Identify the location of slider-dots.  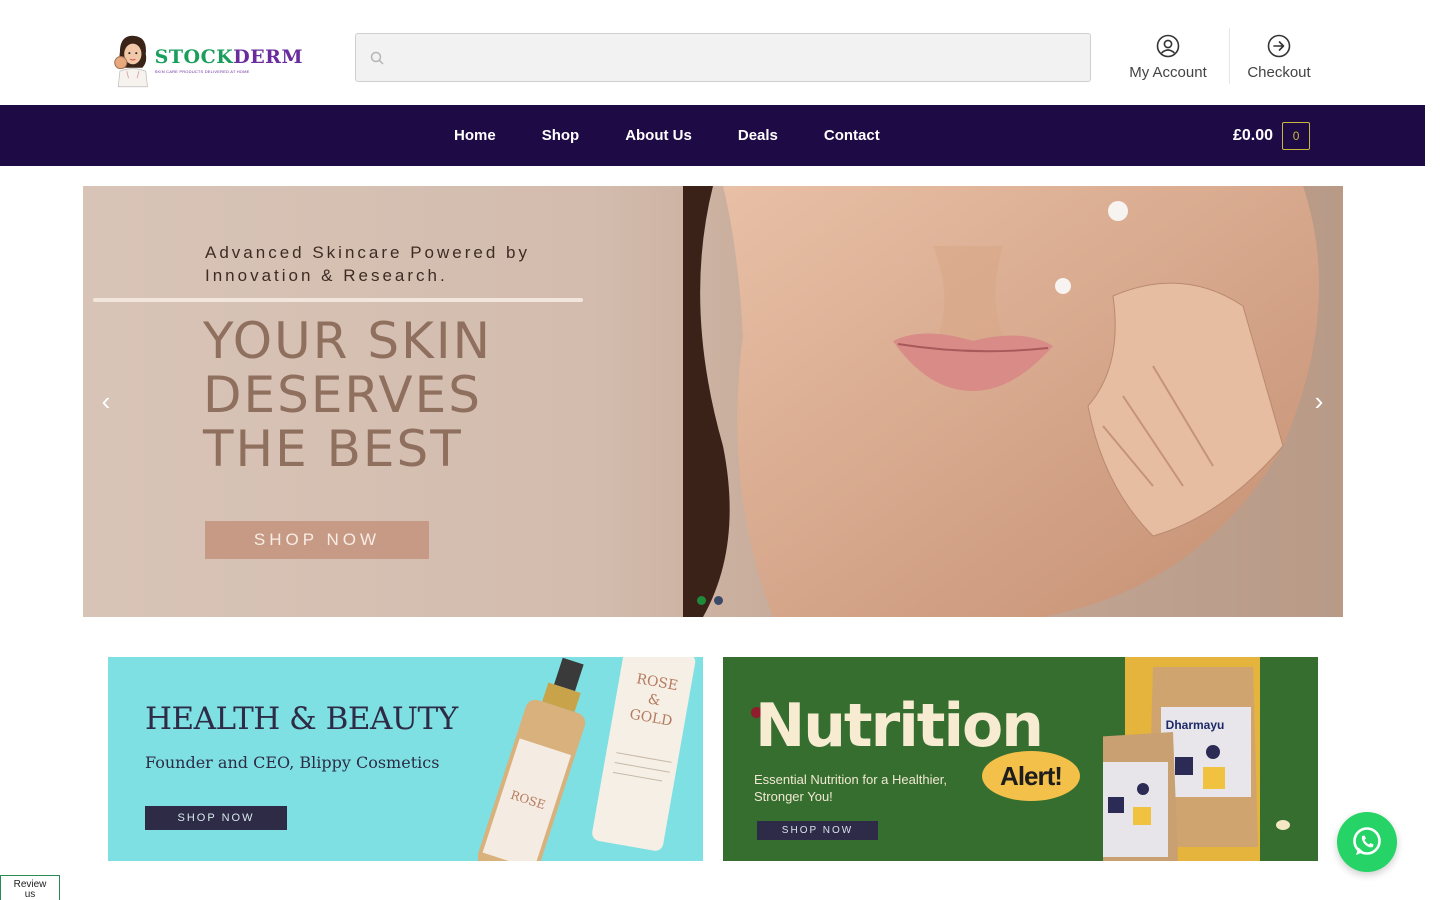
(710, 600).